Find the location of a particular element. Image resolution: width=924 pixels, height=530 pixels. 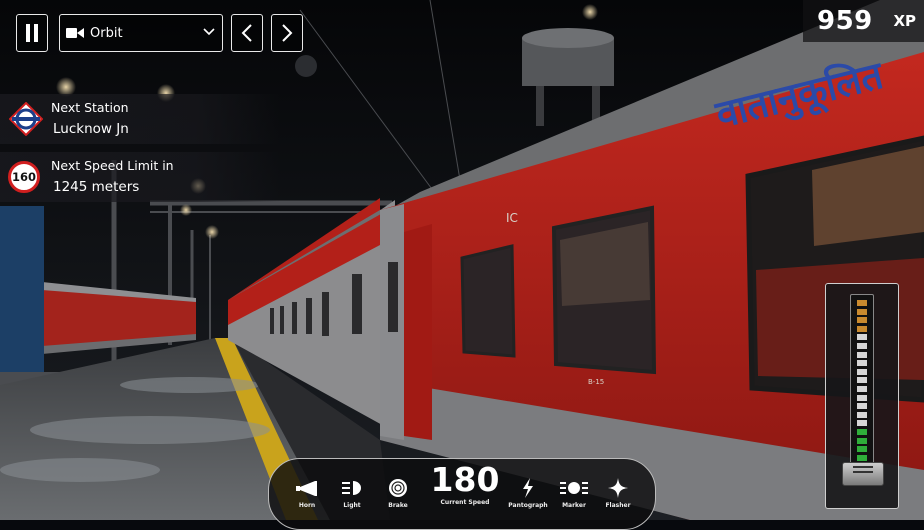

light-label: Light is located at coordinates (352, 505).